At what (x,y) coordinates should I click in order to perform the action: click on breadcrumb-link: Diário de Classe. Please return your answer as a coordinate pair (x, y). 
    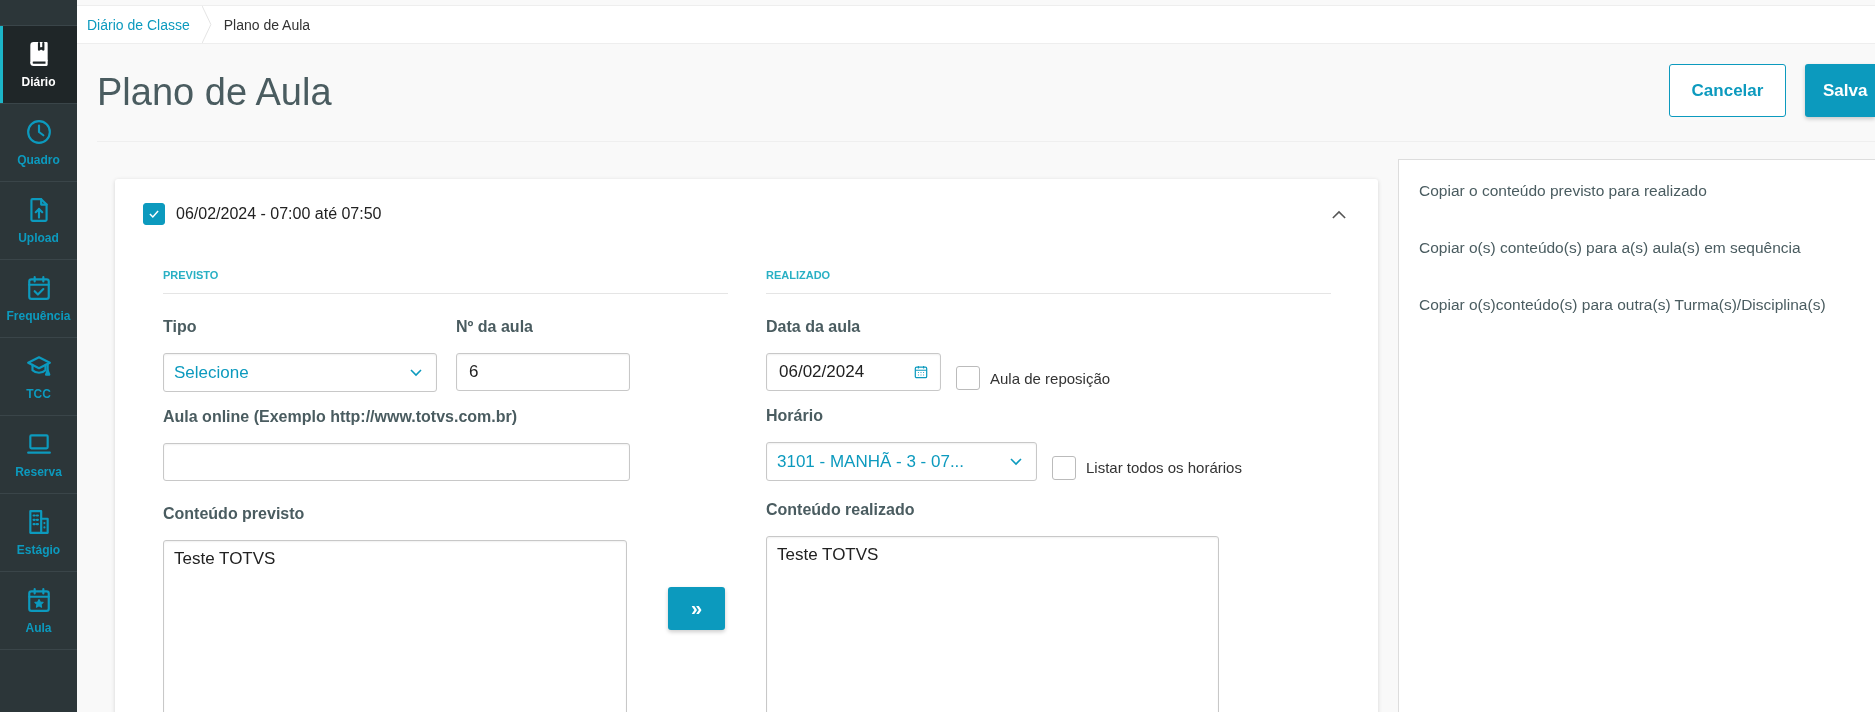
    Looking at the image, I should click on (138, 24).